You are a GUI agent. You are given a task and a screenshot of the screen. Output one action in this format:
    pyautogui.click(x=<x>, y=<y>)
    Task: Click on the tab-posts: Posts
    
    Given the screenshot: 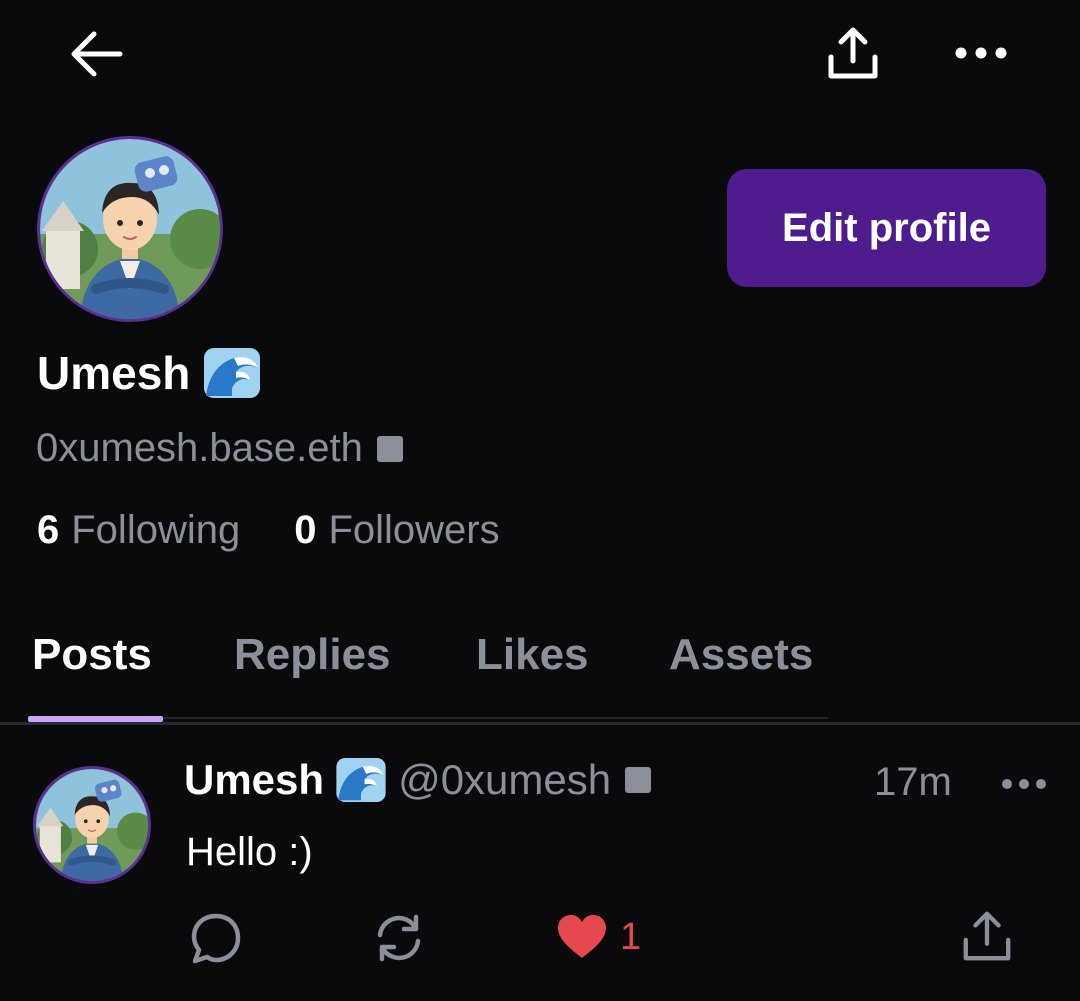 What is the action you would take?
    pyautogui.click(x=92, y=655)
    